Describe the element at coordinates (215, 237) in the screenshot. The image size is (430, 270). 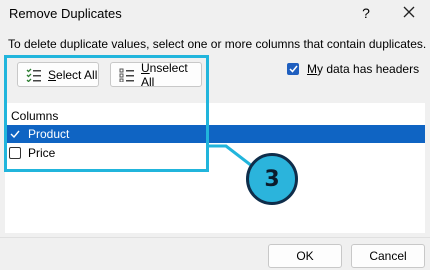
I see `footer-divider` at that location.